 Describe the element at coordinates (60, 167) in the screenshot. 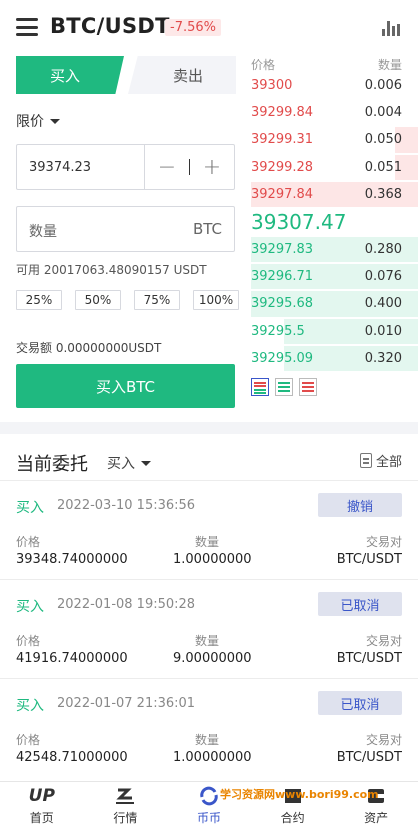

I see `price-value: 39374.23` at that location.